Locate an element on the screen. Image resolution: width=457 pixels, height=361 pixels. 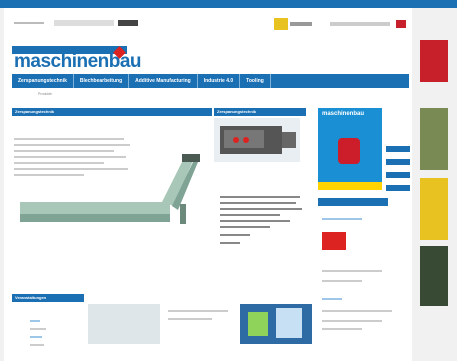
right-text-block is located at coordinates (362, 310).